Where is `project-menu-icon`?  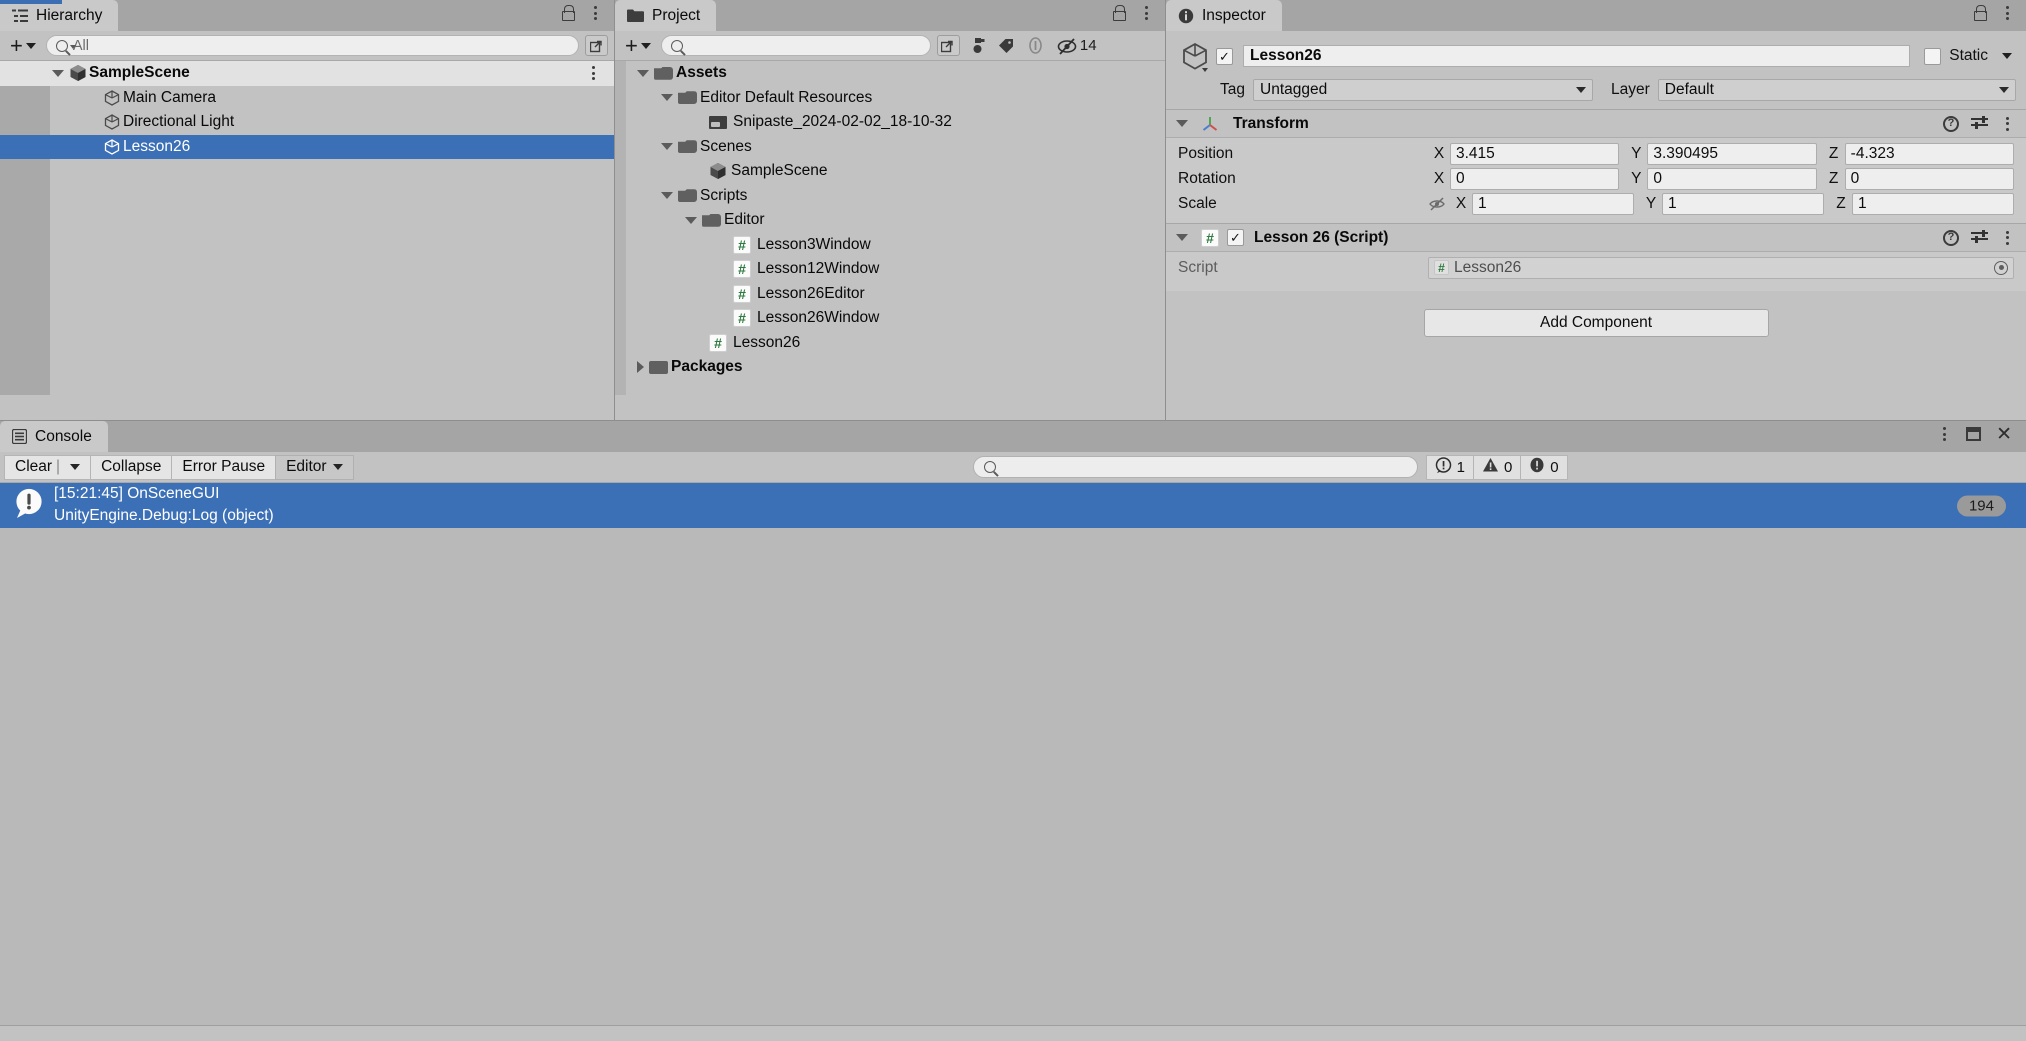
project-menu-icon is located at coordinates (1146, 13).